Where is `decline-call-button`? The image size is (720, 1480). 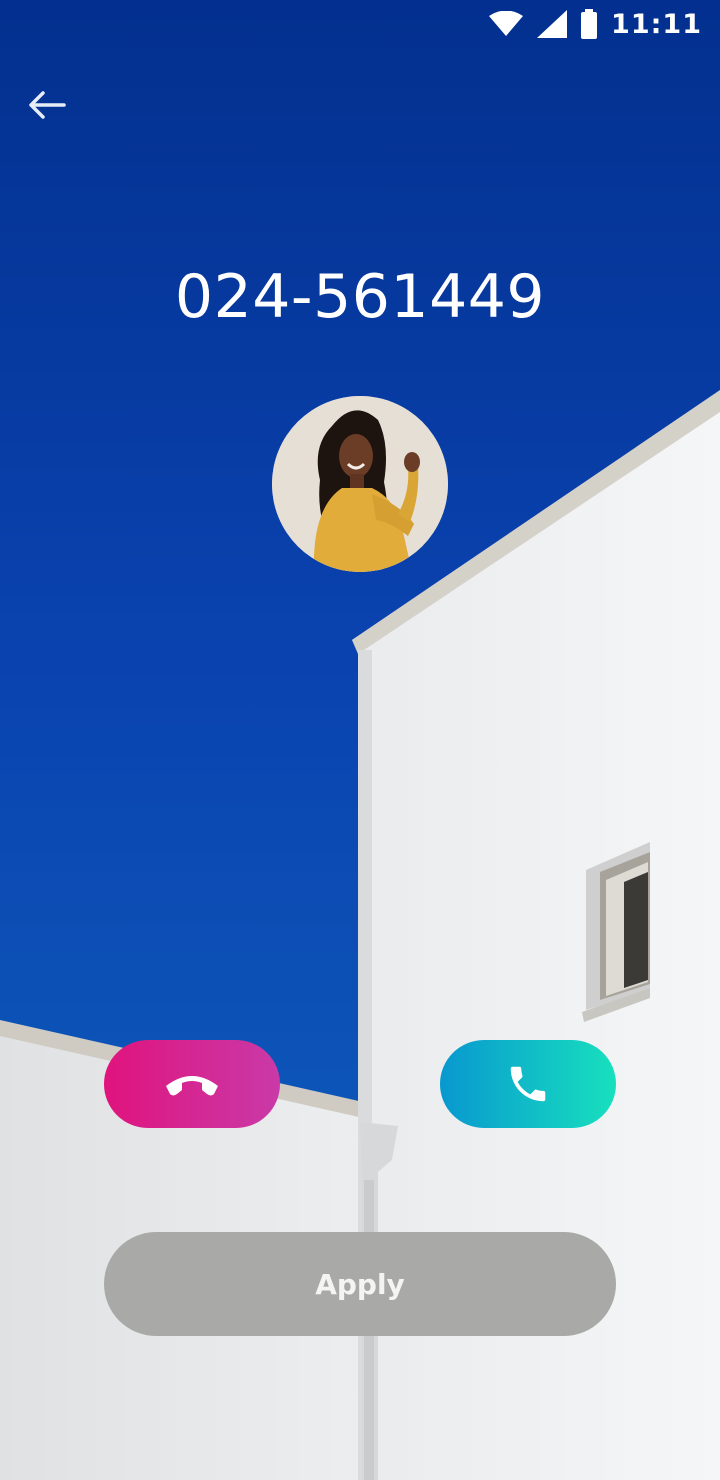
decline-call-button is located at coordinates (192, 1084).